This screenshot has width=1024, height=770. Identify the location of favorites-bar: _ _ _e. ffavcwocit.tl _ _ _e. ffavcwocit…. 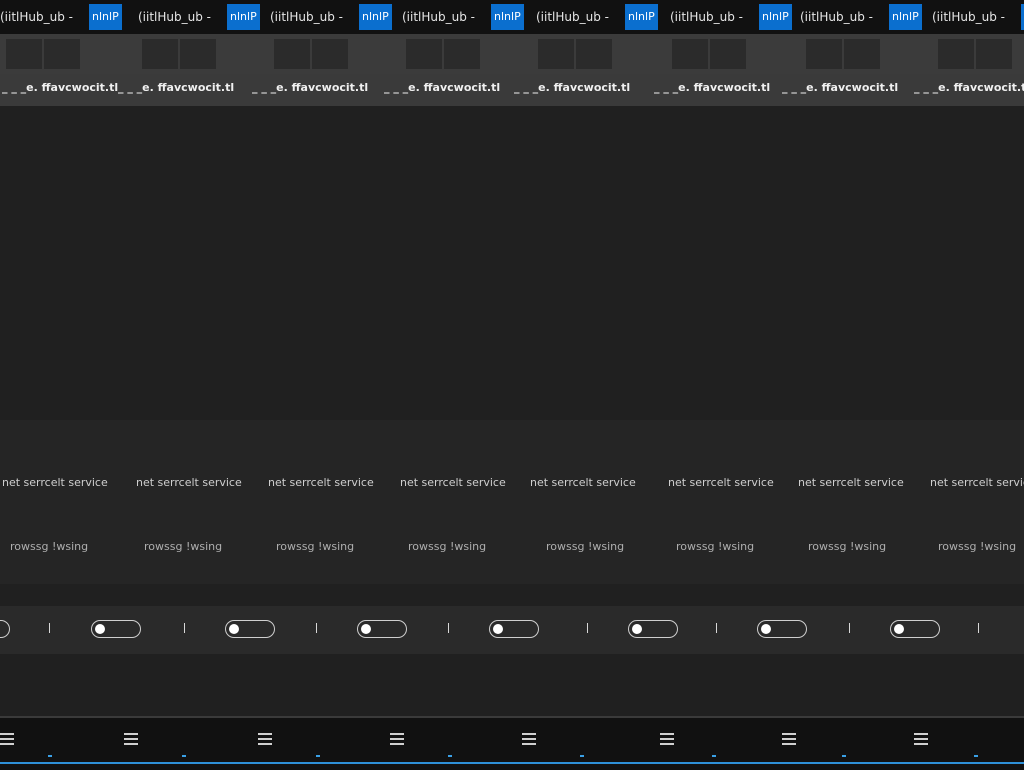
(512, 90).